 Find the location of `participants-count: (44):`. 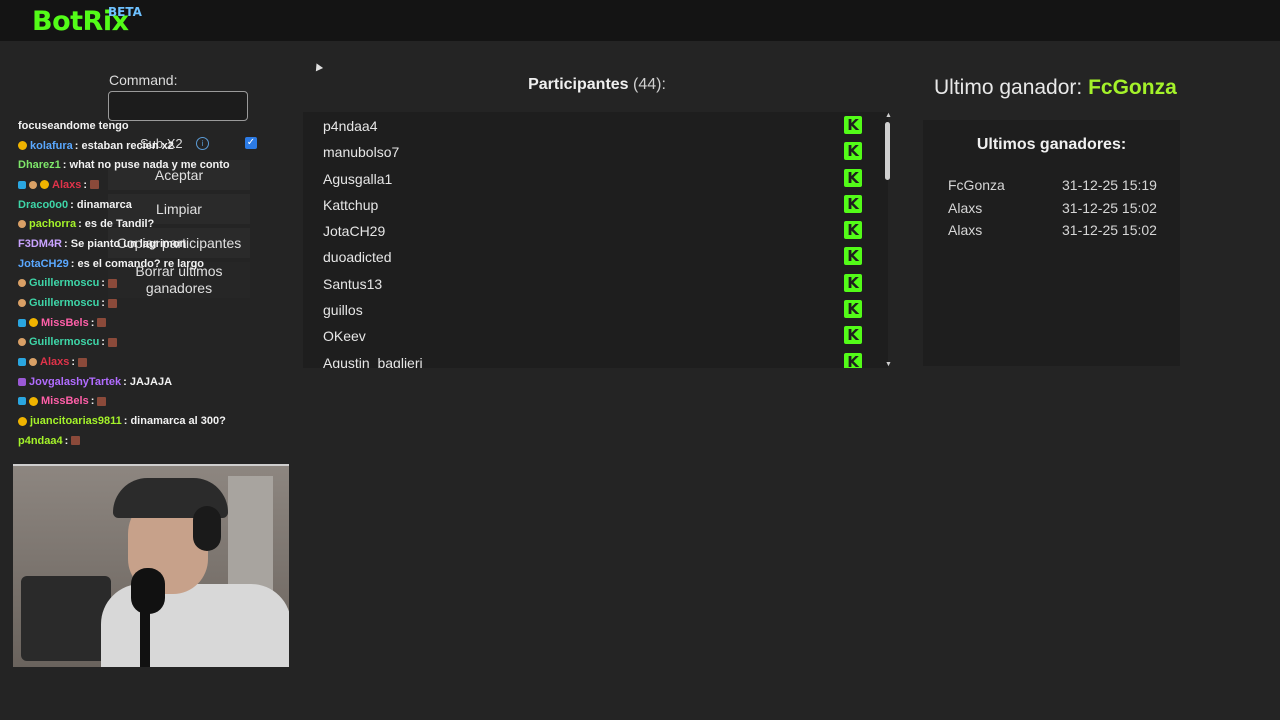

participants-count: (44): is located at coordinates (649, 84).